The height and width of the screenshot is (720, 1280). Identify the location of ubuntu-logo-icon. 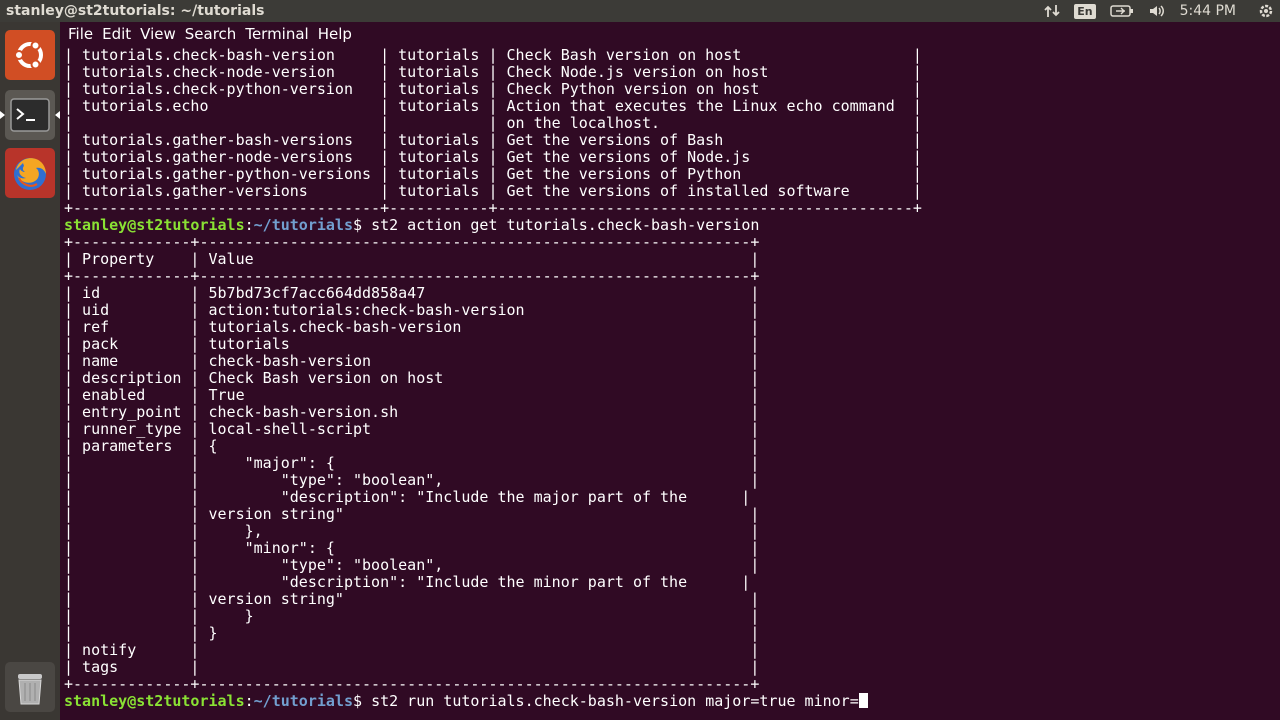
(28, 55).